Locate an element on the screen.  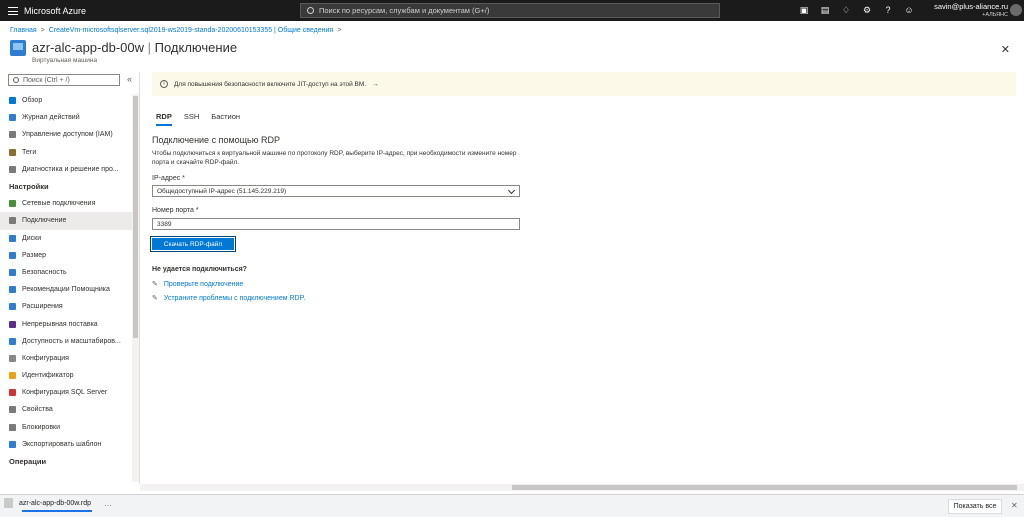
sidebar-item: Конфигурация is located at coordinates (66, 358).